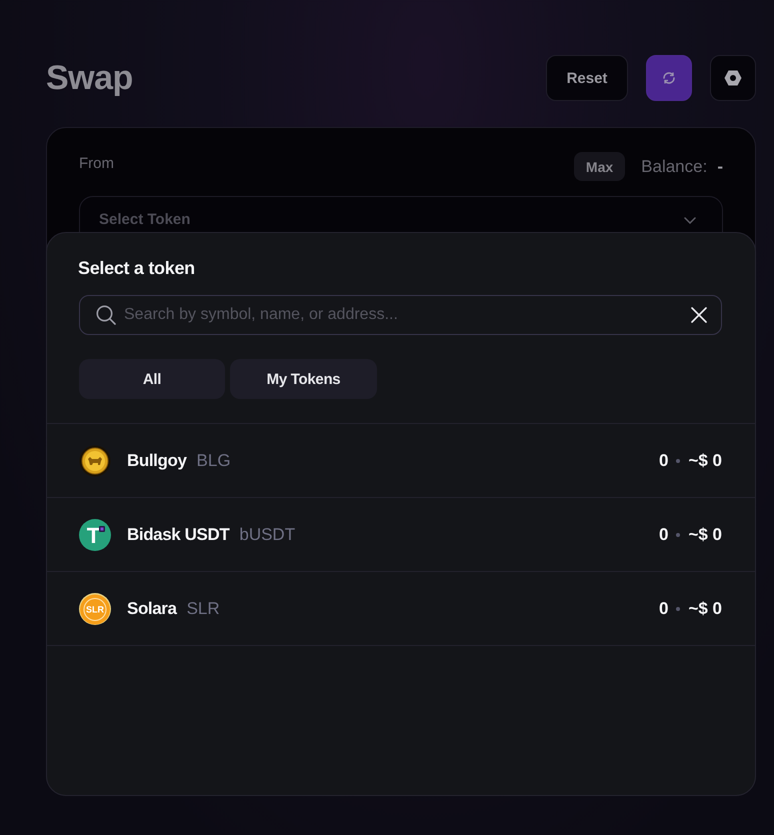 Image resolution: width=774 pixels, height=835 pixels. I want to click on token-row: Bullgoy BLG 0 ~$ 0, so click(401, 461).